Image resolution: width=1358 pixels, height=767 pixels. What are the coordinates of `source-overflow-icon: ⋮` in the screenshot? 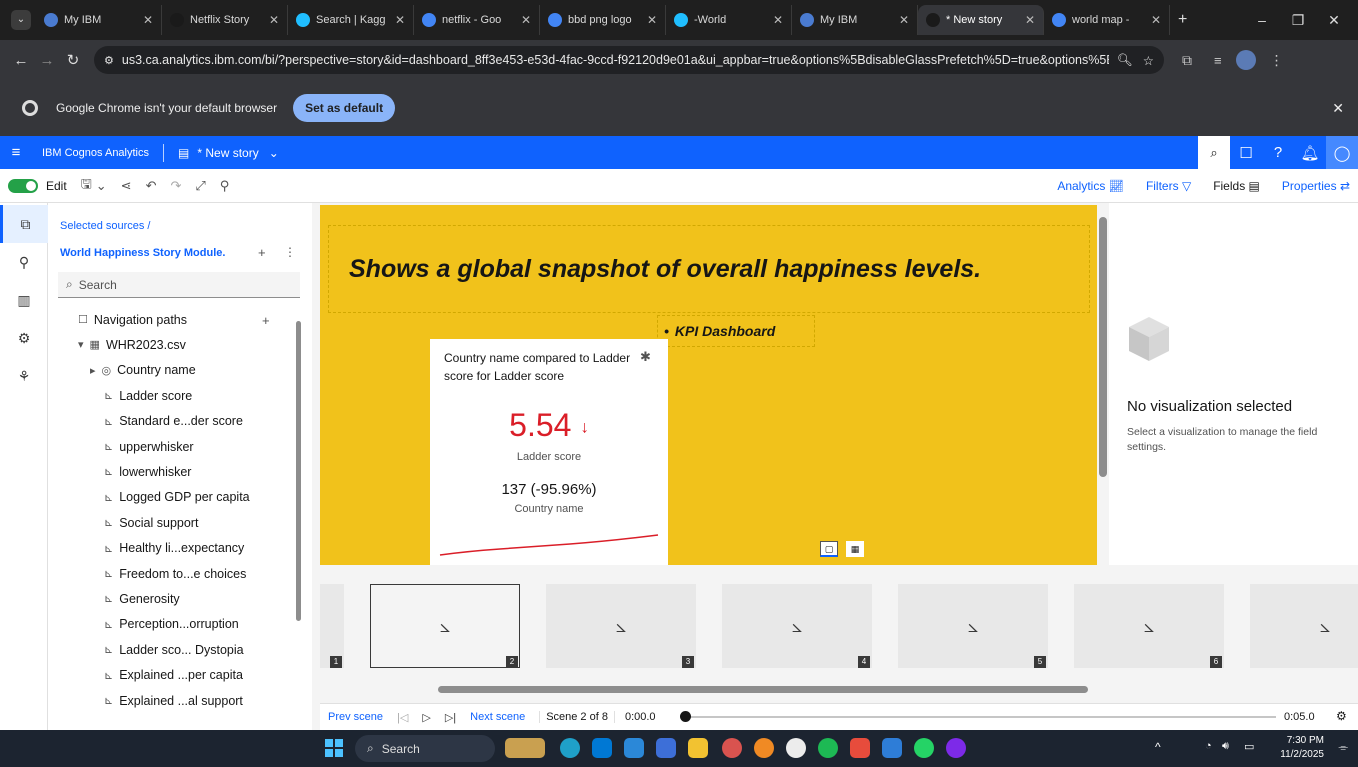 It's located at (290, 252).